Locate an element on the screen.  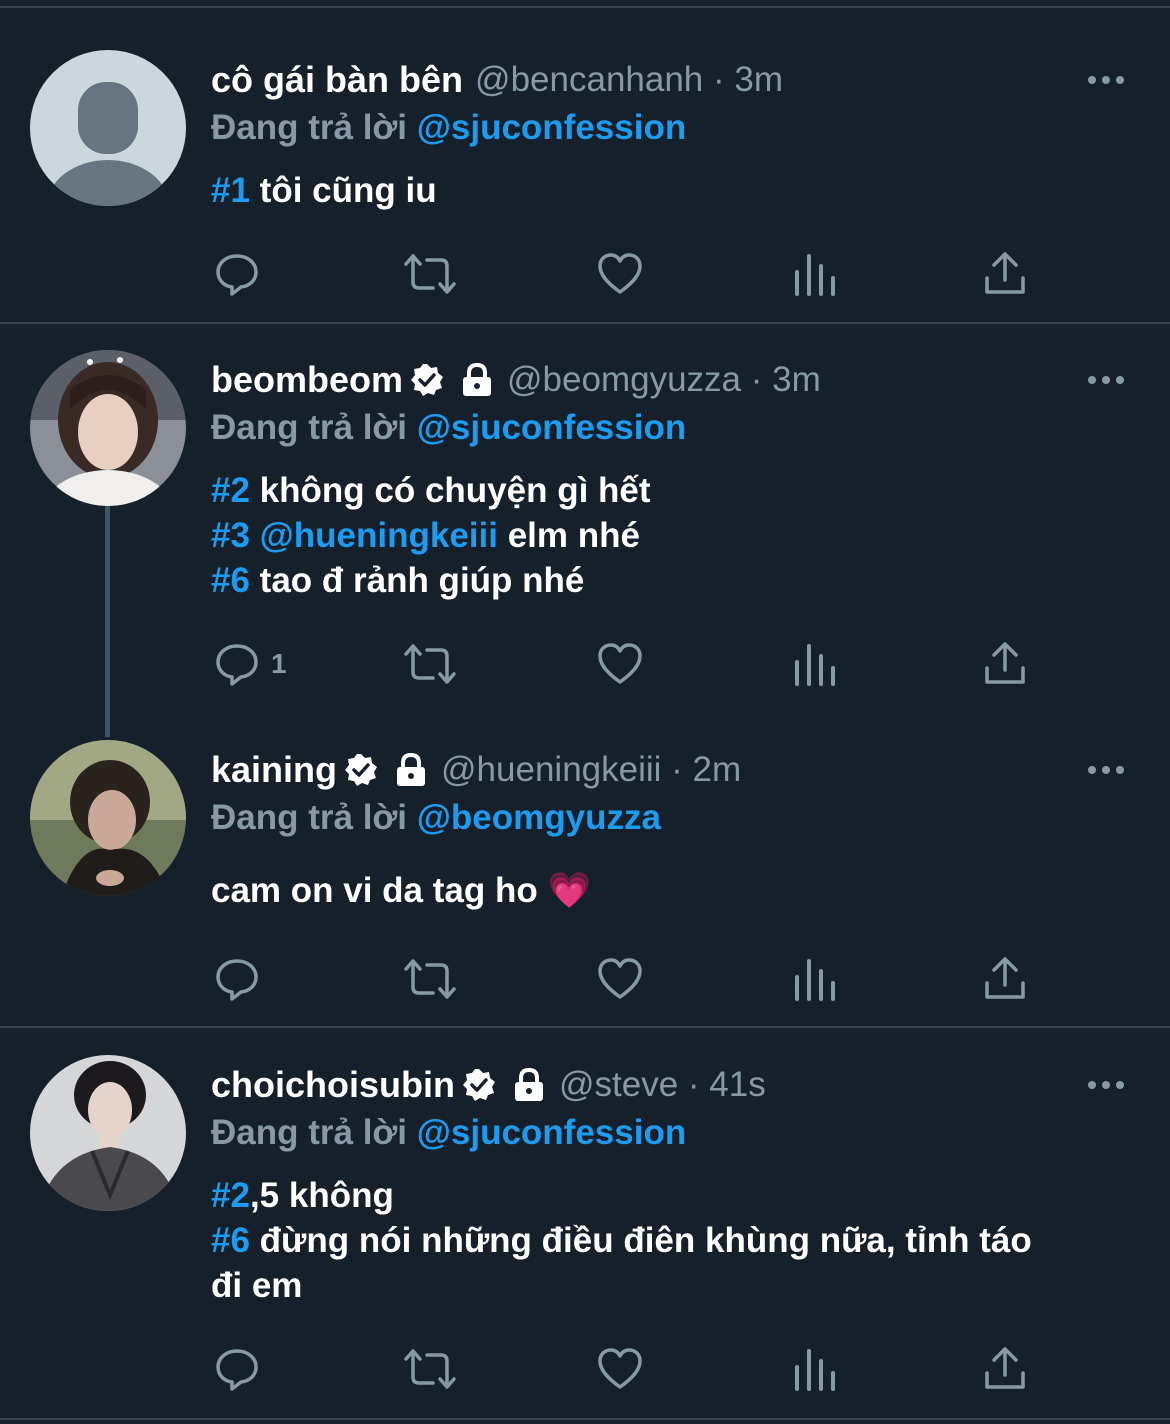
tweet-text: tôi cũng iu is located at coordinates (343, 190).